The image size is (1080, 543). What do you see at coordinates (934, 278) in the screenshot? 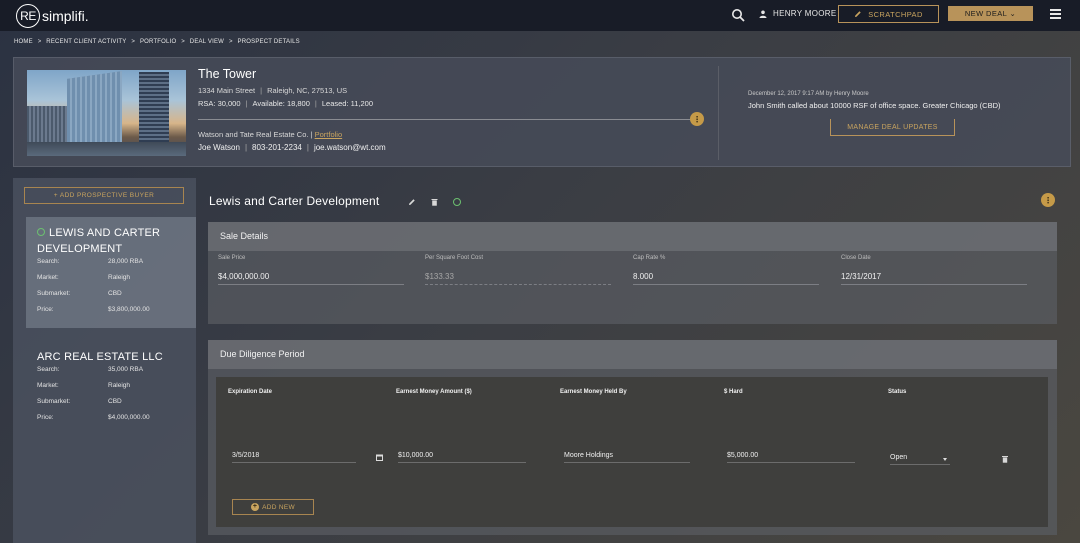
I see `field-value: 12/31/2017` at bounding box center [934, 278].